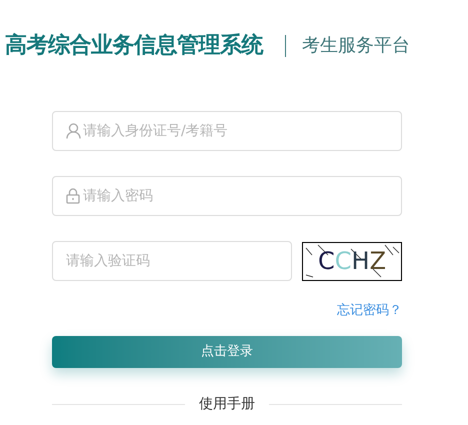  What do you see at coordinates (356, 46) in the screenshot?
I see `platform-subtitle: 考生服务平台` at bounding box center [356, 46].